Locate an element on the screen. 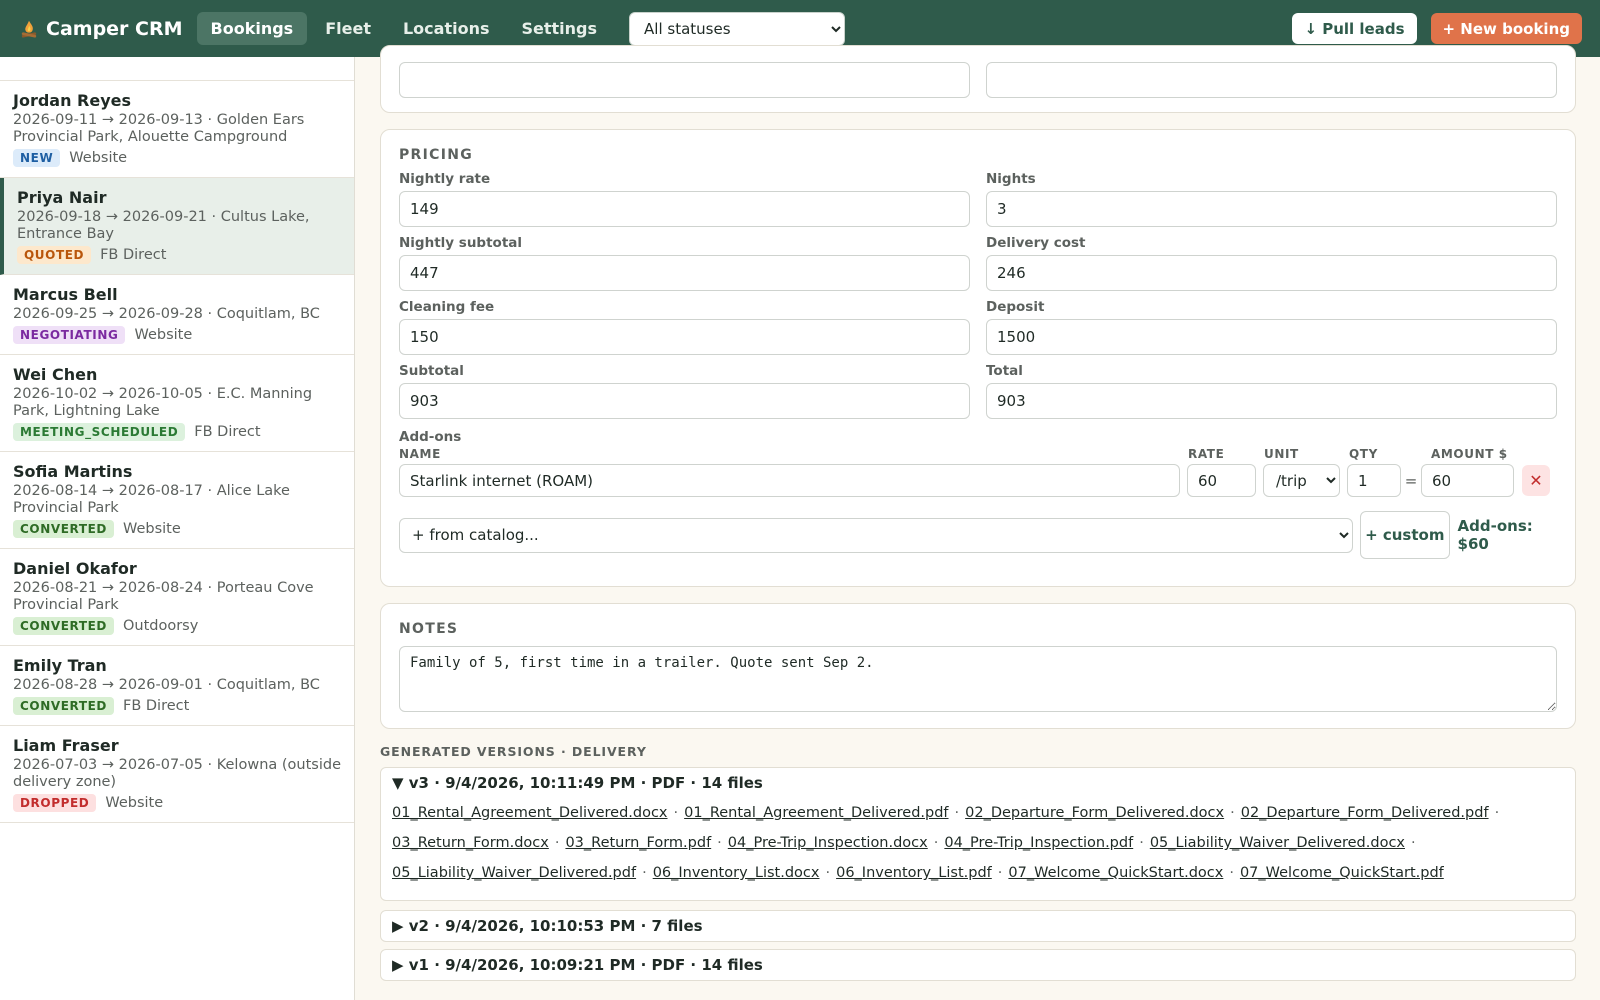 This screenshot has width=1600, height=1000. booking-meta: 2026-09-25 → 2026-09-28 · Coquitlam, BC is located at coordinates (166, 314).